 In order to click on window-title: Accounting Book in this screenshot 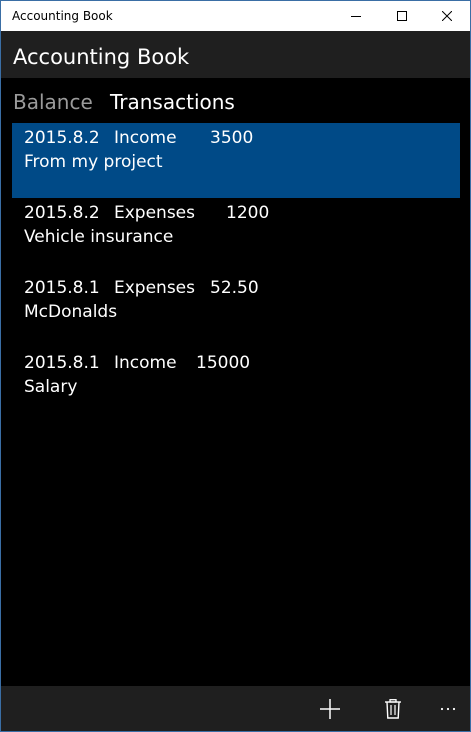, I will do `click(62, 16)`.